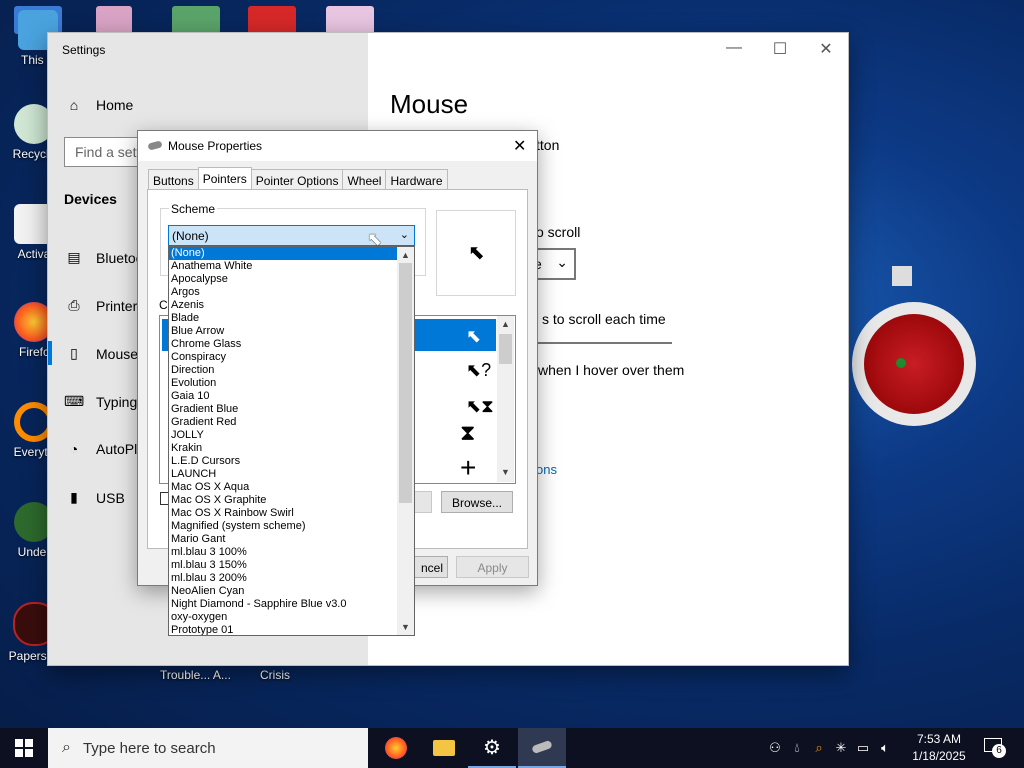 The width and height of the screenshot is (1024, 768). Describe the element at coordinates (396, 748) in the screenshot. I see `taskbar-firefox` at that location.